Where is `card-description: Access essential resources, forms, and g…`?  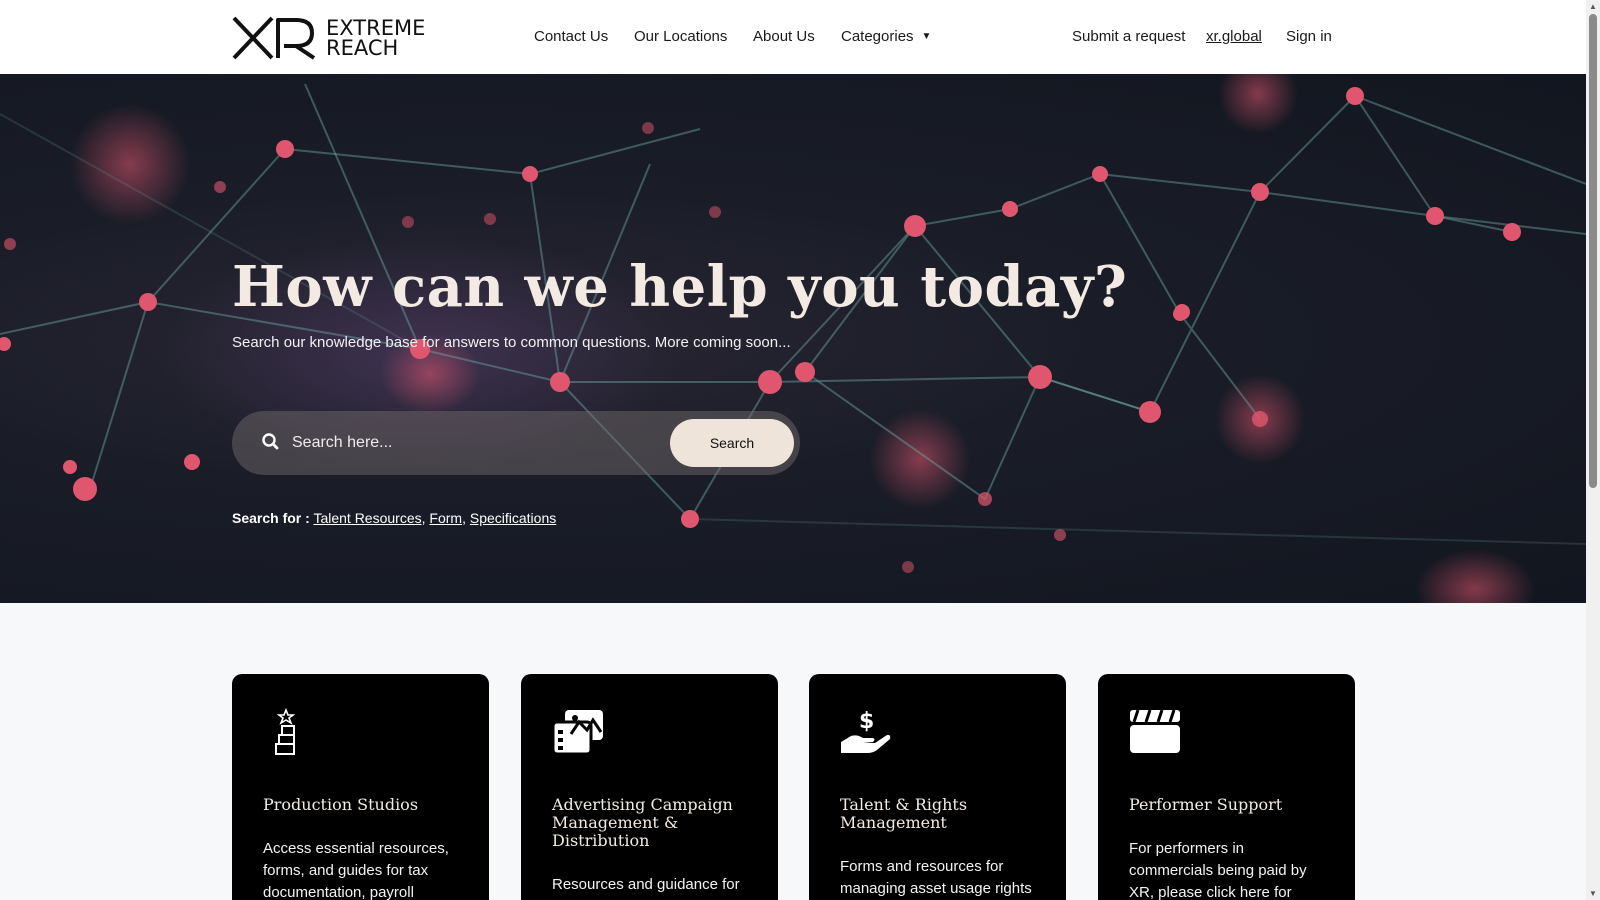
card-description: Access essential resources, forms, and g… is located at coordinates (356, 870).